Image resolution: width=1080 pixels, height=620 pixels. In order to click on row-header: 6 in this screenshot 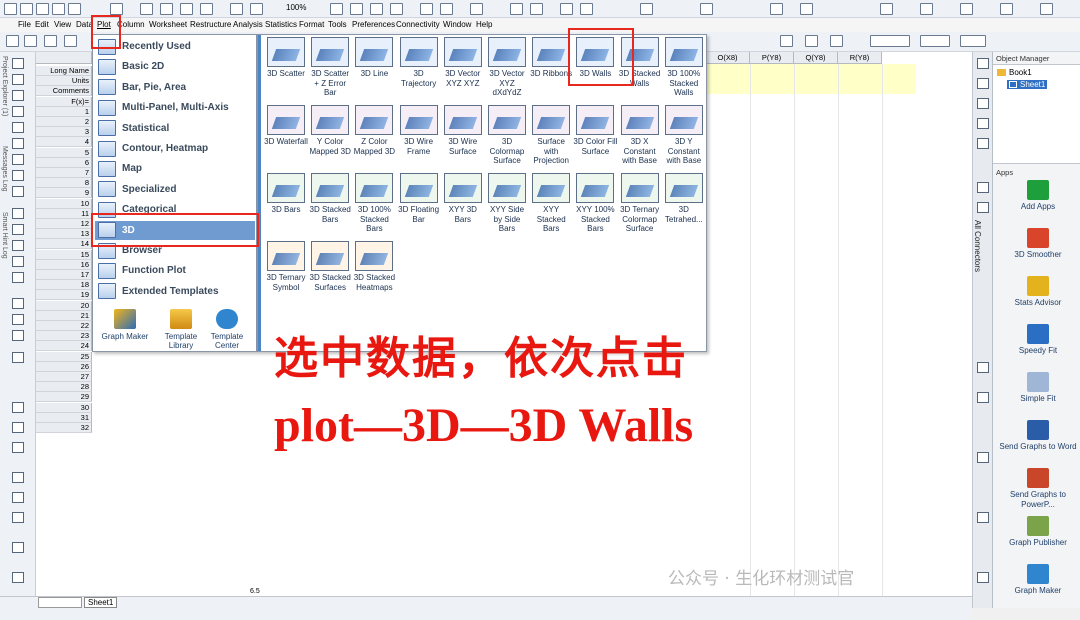, I will do `click(64, 162)`.